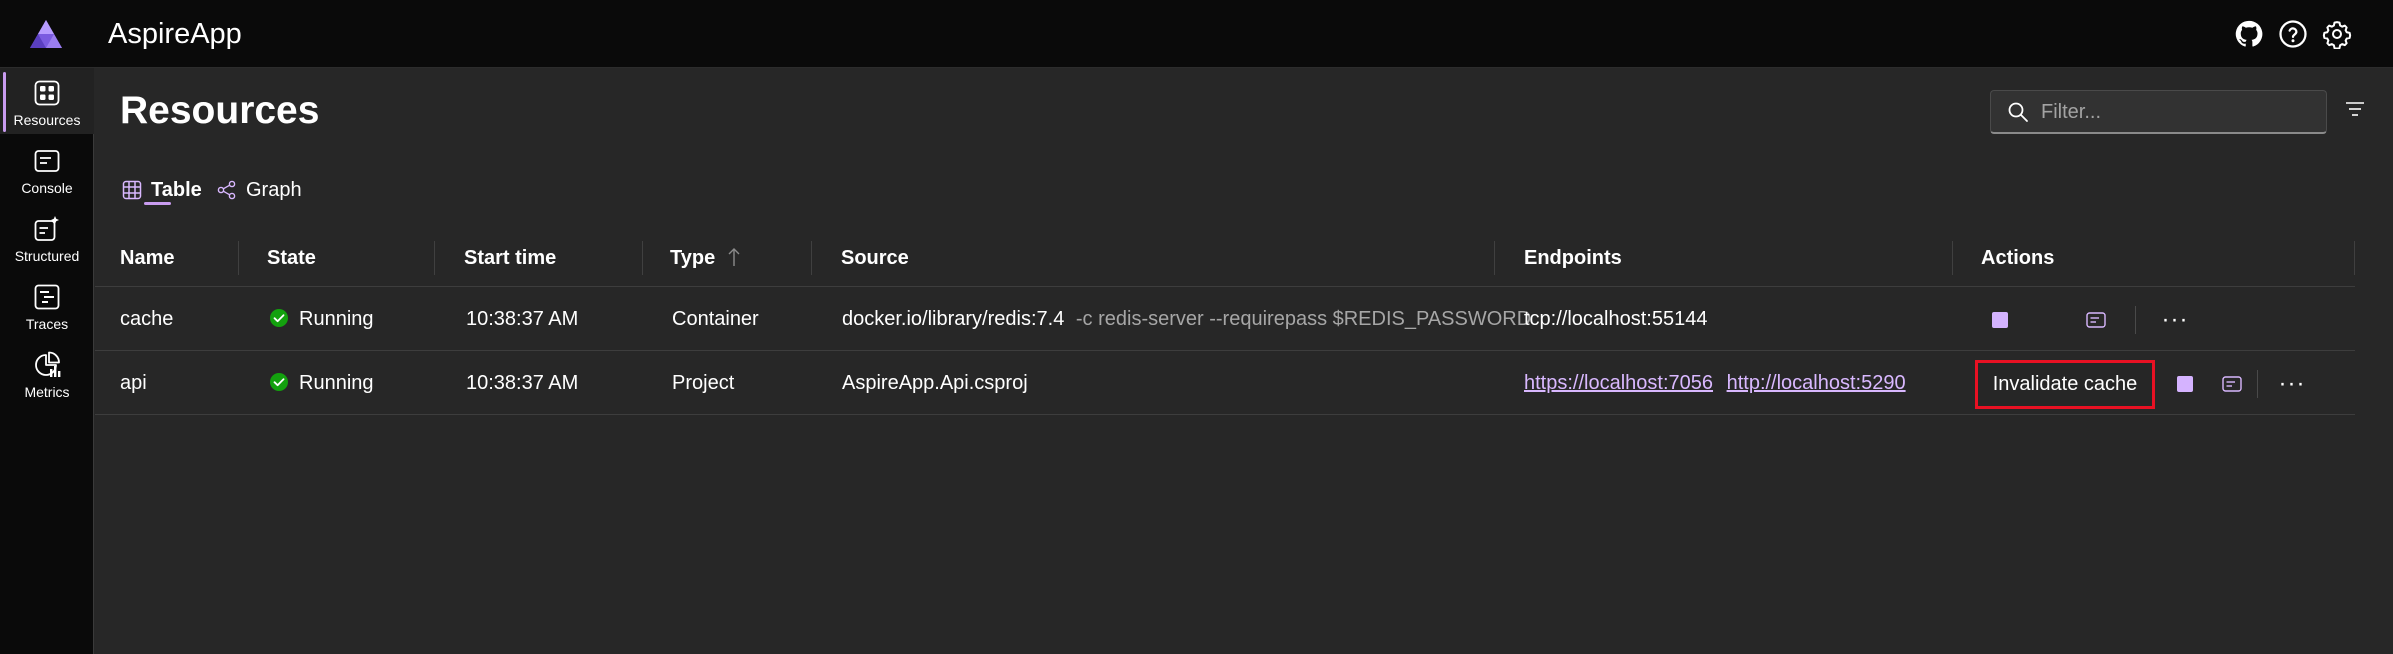 Image resolution: width=2393 pixels, height=654 pixels. What do you see at coordinates (146, 319) in the screenshot?
I see `resource-name: cache` at bounding box center [146, 319].